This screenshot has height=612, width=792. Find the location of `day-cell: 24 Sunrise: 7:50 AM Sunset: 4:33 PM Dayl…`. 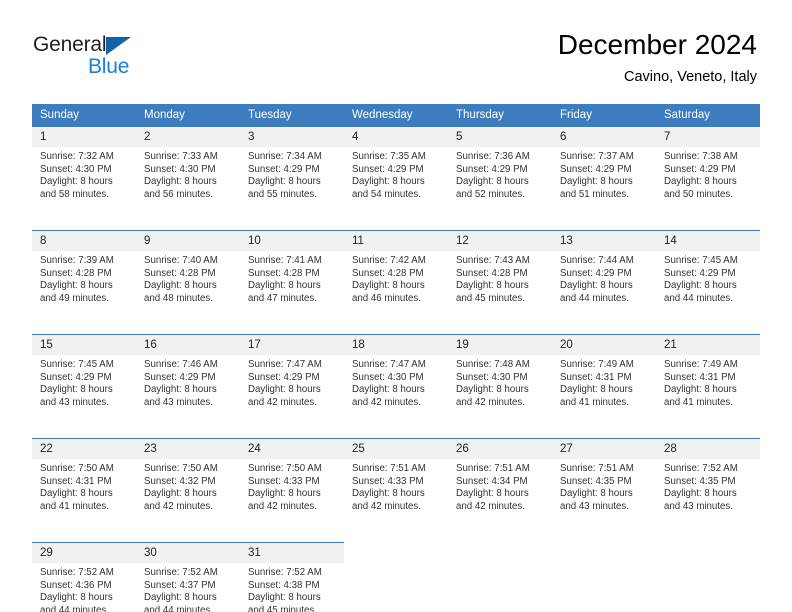

day-cell: 24 Sunrise: 7:50 AM Sunset: 4:33 PM Dayl… is located at coordinates (292, 482).